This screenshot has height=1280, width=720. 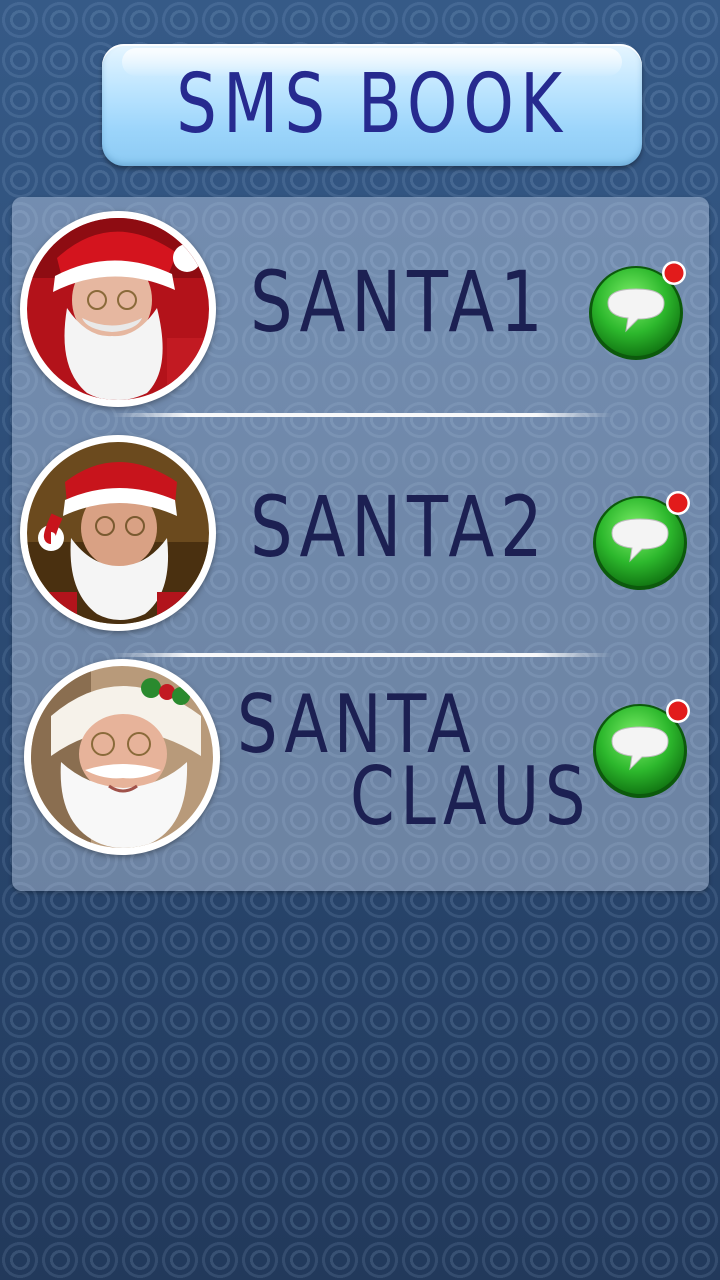 What do you see at coordinates (399, 302) in the screenshot?
I see `contact-name: SANTA1` at bounding box center [399, 302].